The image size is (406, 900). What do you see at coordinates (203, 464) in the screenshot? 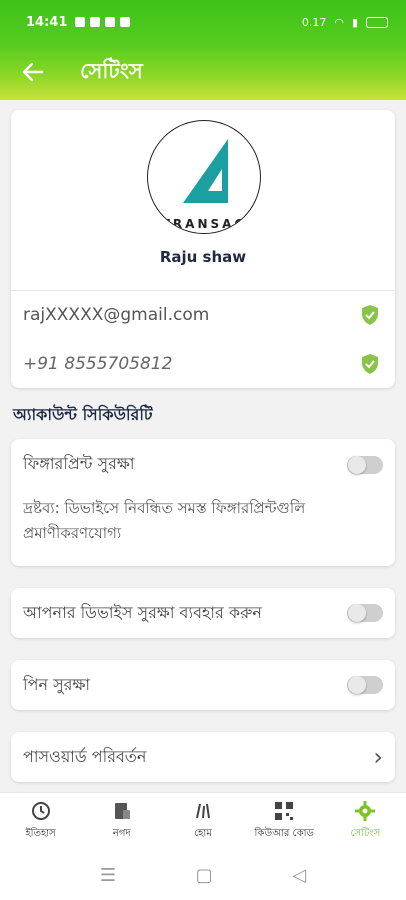
I see `fingerprint-row: ফিঙ্গারপ্রিন্ট সুরক্ষা` at bounding box center [203, 464].